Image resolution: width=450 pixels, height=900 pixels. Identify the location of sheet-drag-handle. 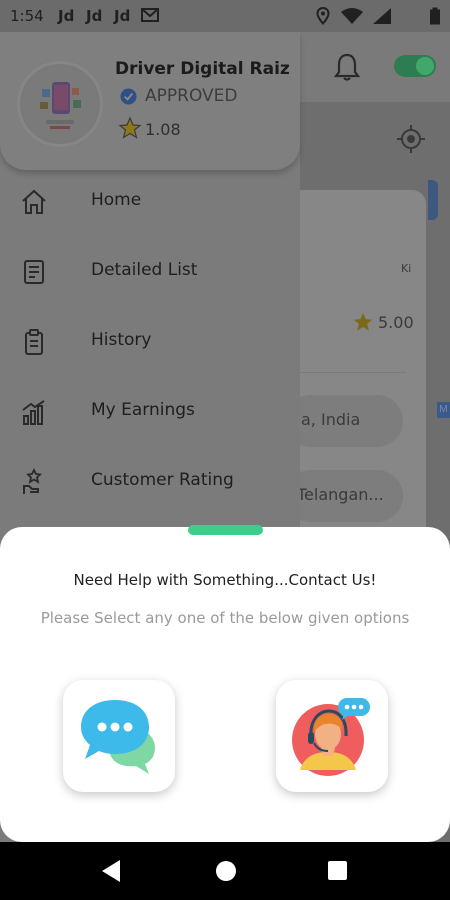
(225, 530).